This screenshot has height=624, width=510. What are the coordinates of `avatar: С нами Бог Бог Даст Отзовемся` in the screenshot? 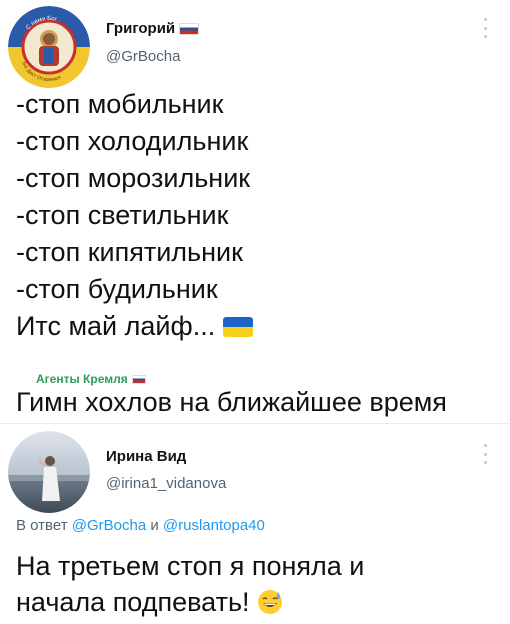 It's located at (49, 47).